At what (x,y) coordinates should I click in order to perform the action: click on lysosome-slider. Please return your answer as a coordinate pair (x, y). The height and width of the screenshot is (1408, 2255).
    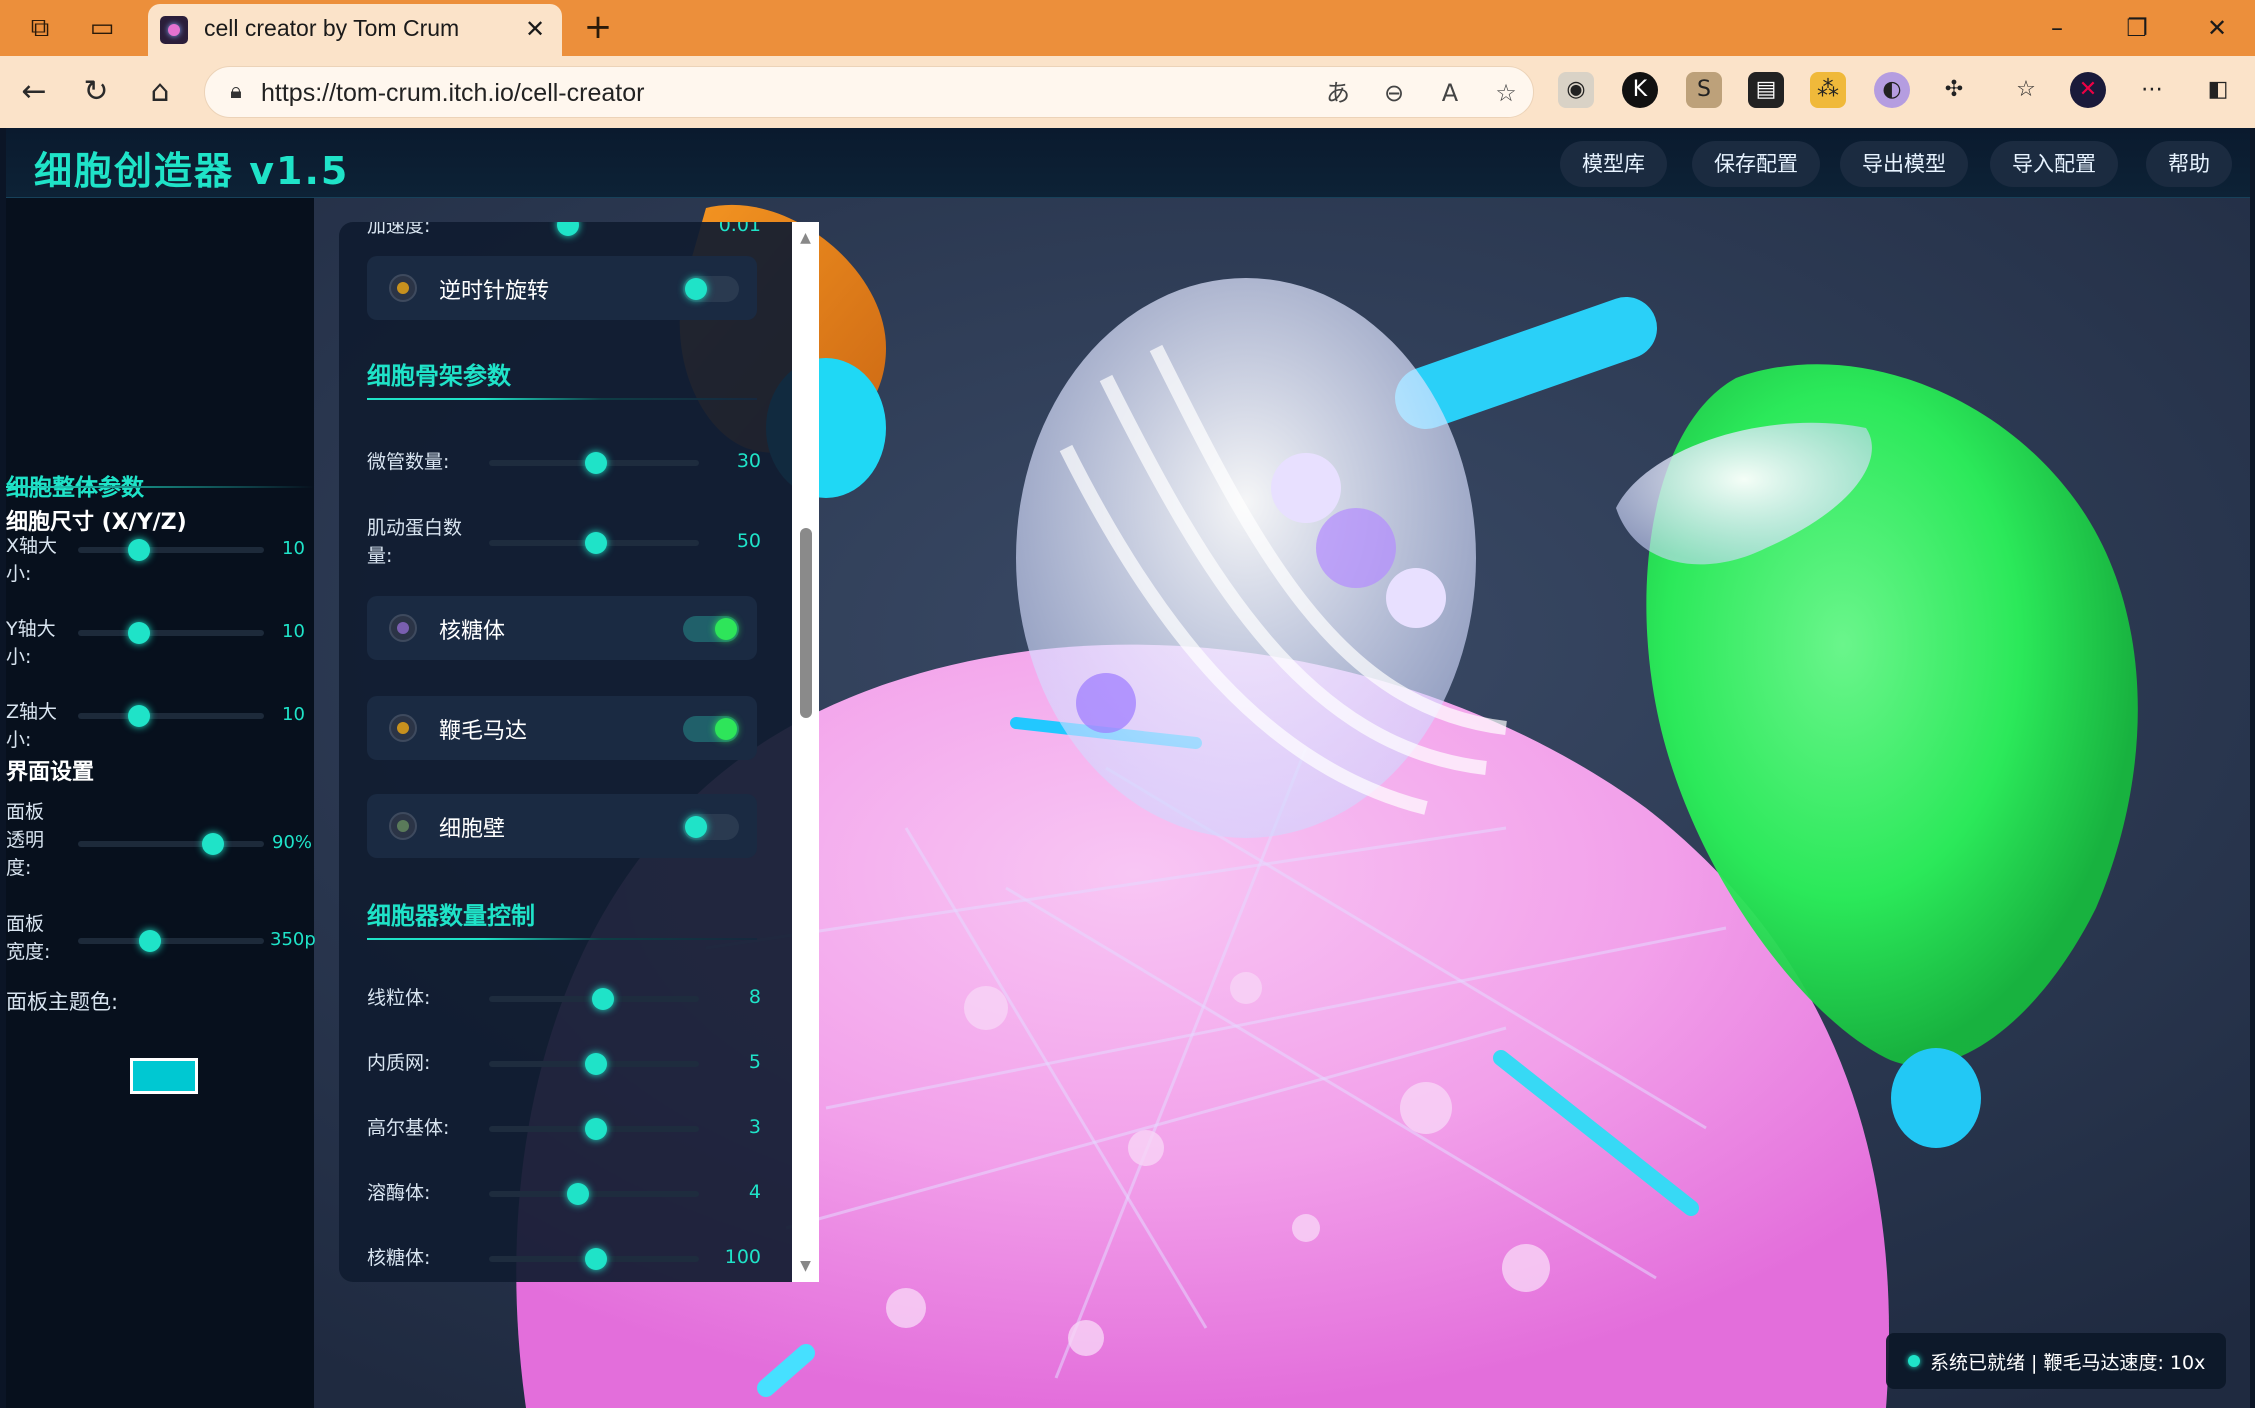
    Looking at the image, I should click on (594, 1194).